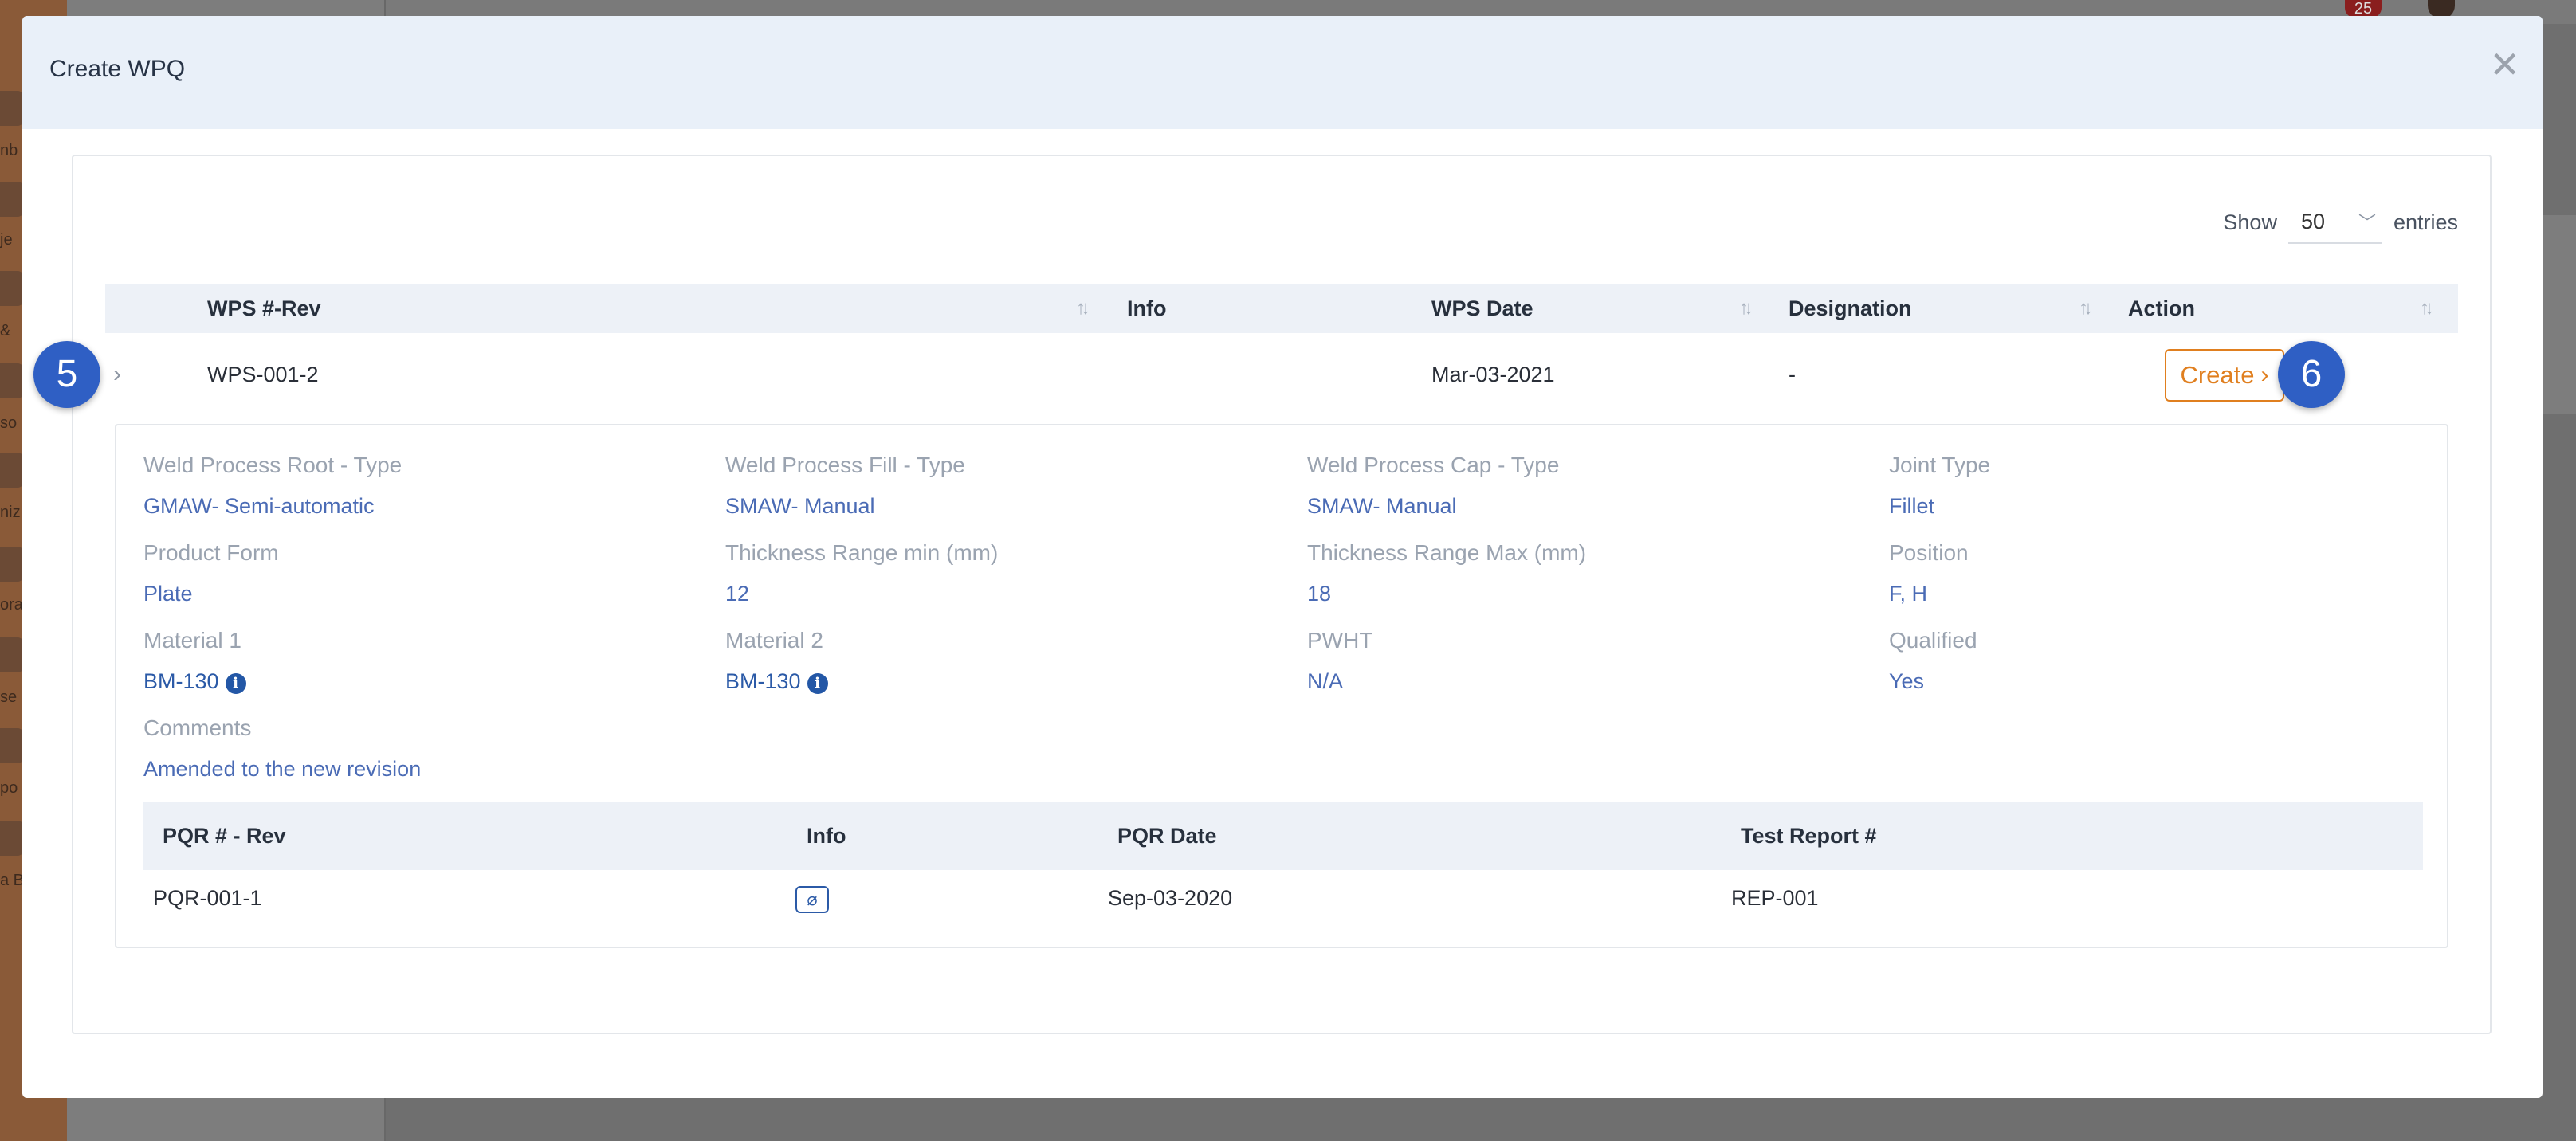 Image resolution: width=2576 pixels, height=1141 pixels. I want to click on show-entries-control: Show 50 ﹀ entries, so click(2340, 223).